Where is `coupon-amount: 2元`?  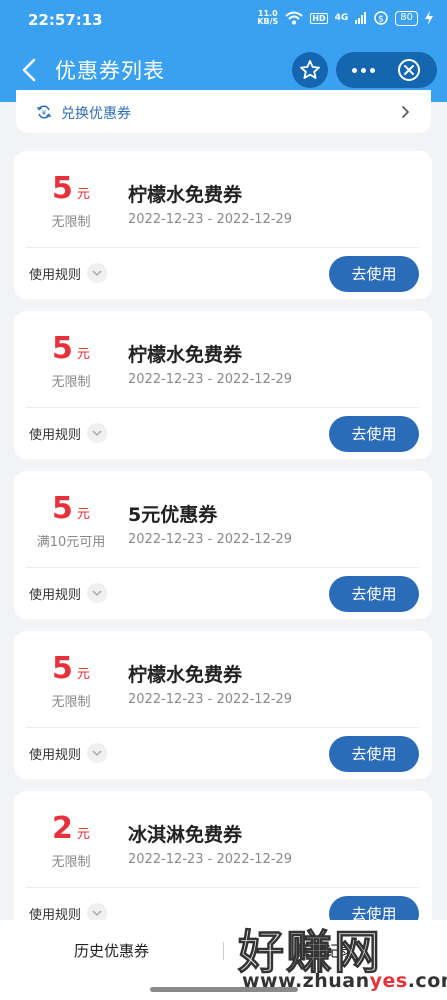
coupon-amount: 2元 is located at coordinates (71, 828).